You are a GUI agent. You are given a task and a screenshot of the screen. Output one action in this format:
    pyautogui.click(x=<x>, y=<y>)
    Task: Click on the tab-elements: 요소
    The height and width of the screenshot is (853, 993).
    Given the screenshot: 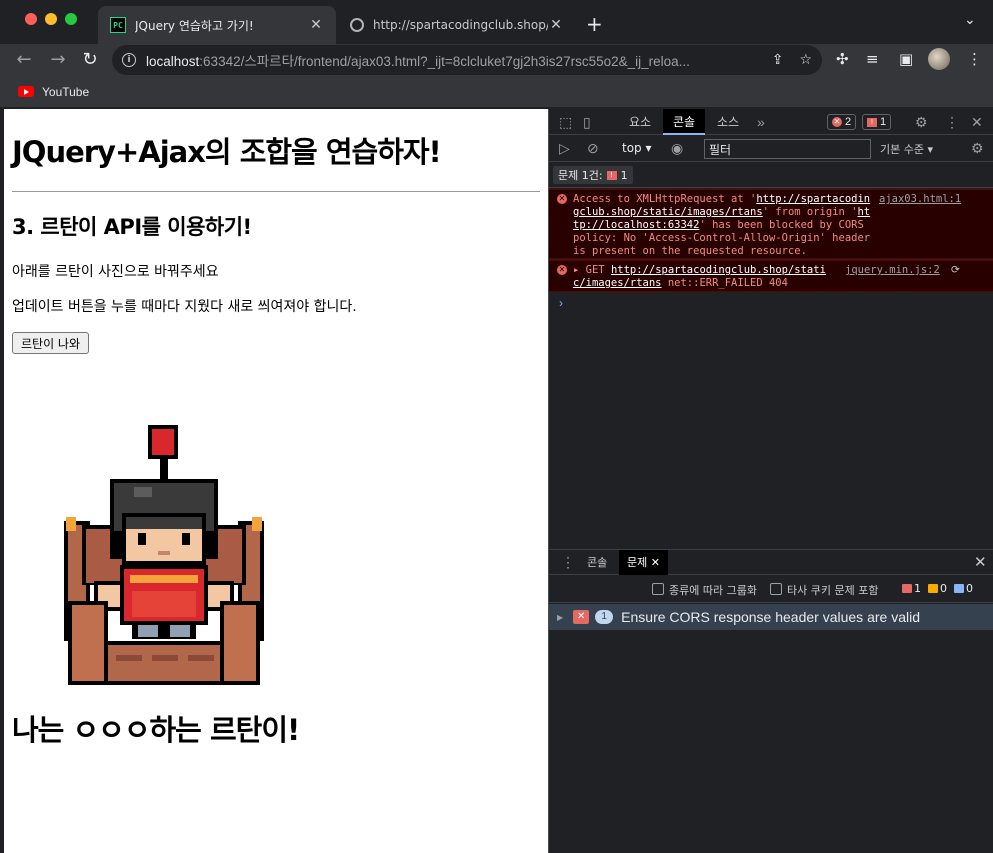 What is the action you would take?
    pyautogui.click(x=640, y=122)
    